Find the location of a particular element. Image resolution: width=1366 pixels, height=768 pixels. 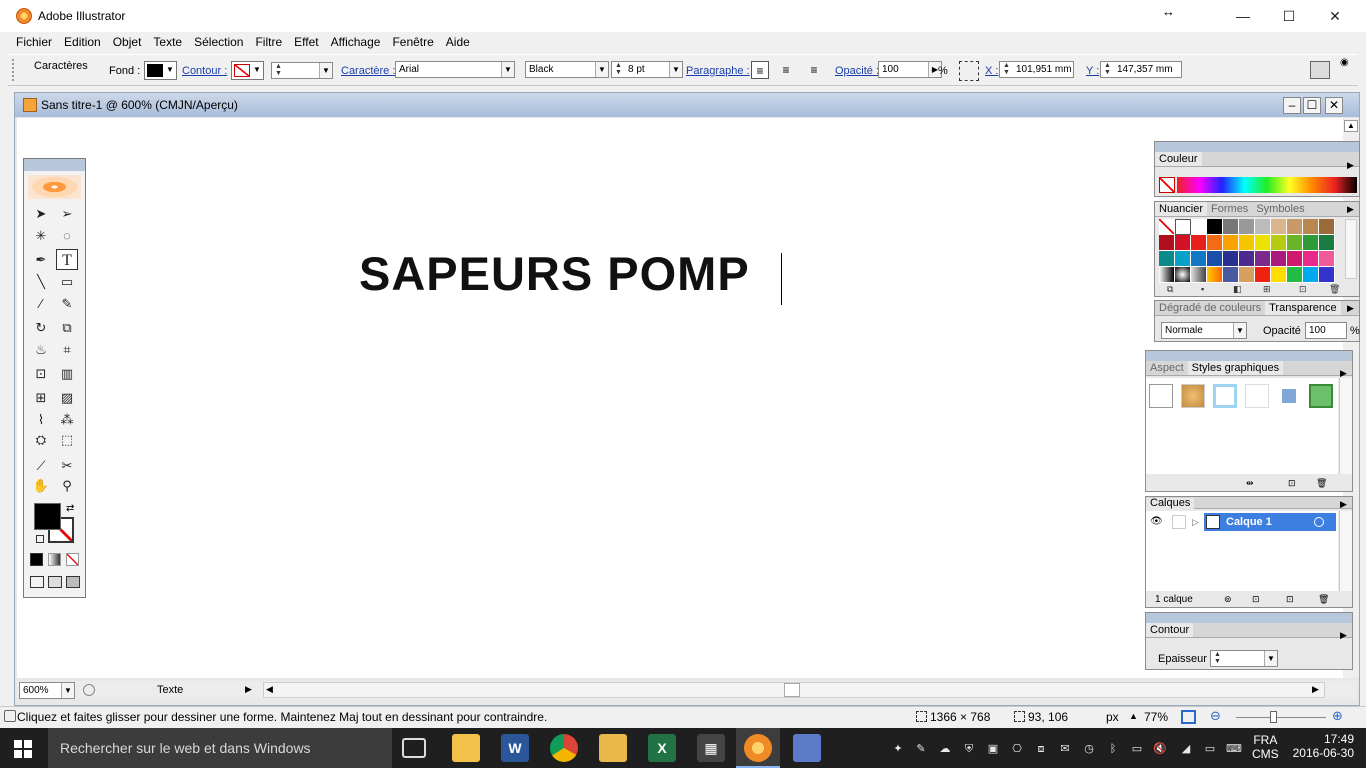

tray-icon-7: ⧈ is located at coordinates (1041, 749).